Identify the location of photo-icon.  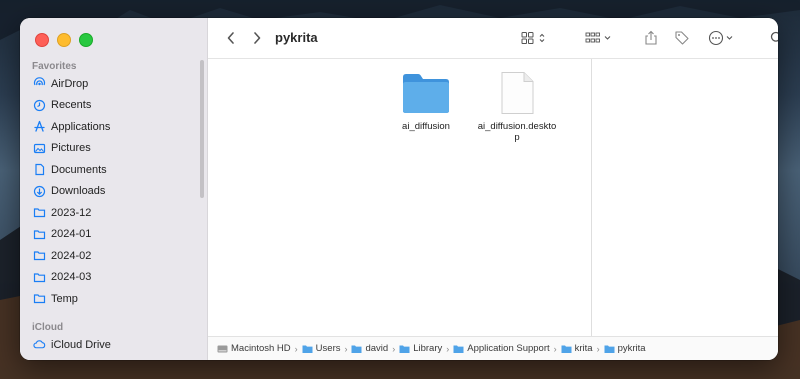
(39, 148).